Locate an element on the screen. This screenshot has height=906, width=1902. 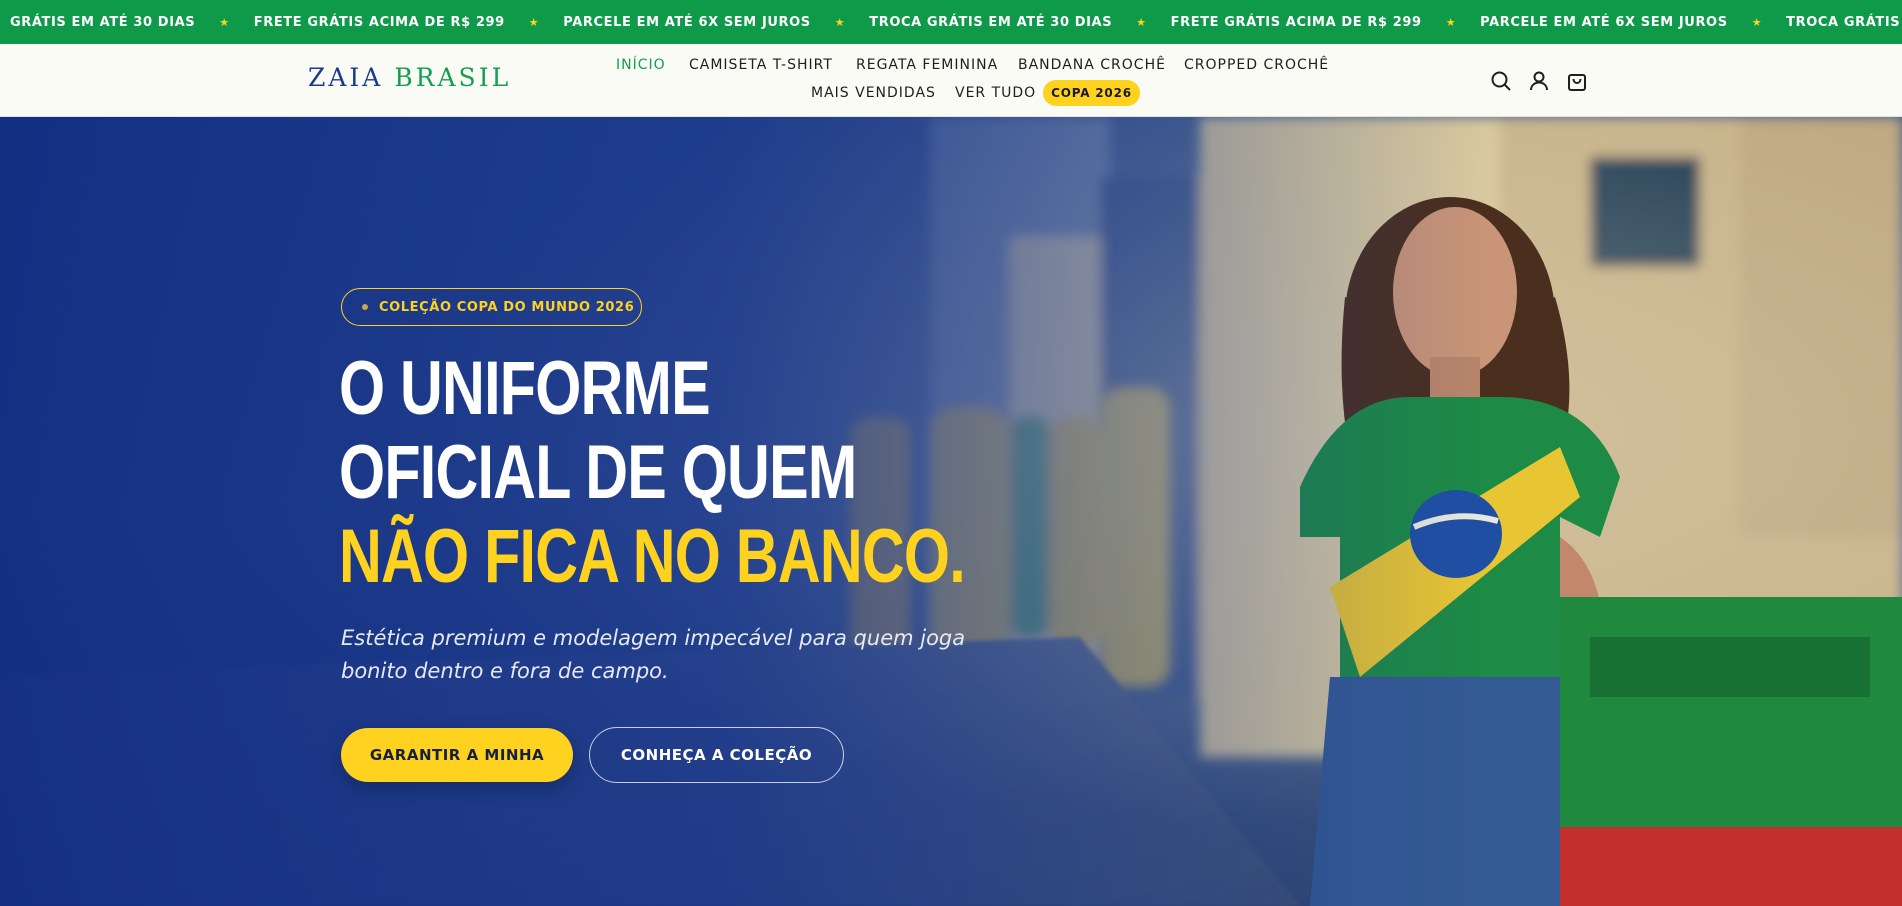
nav-bandana: BANDANA CROCHÊ is located at coordinates (1092, 65).